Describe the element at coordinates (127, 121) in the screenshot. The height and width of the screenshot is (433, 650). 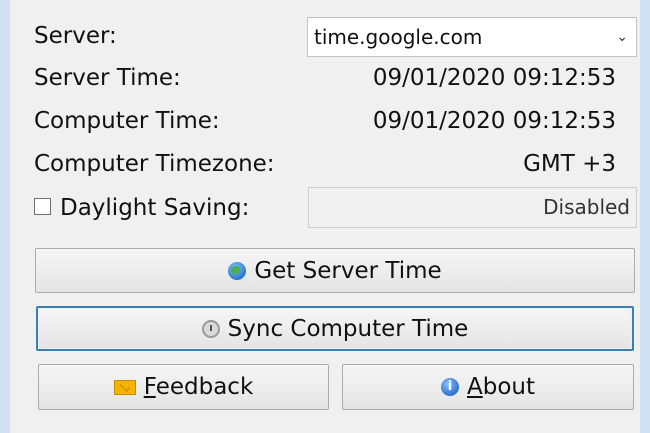
I see `computer-time-label: Computer Time:` at that location.